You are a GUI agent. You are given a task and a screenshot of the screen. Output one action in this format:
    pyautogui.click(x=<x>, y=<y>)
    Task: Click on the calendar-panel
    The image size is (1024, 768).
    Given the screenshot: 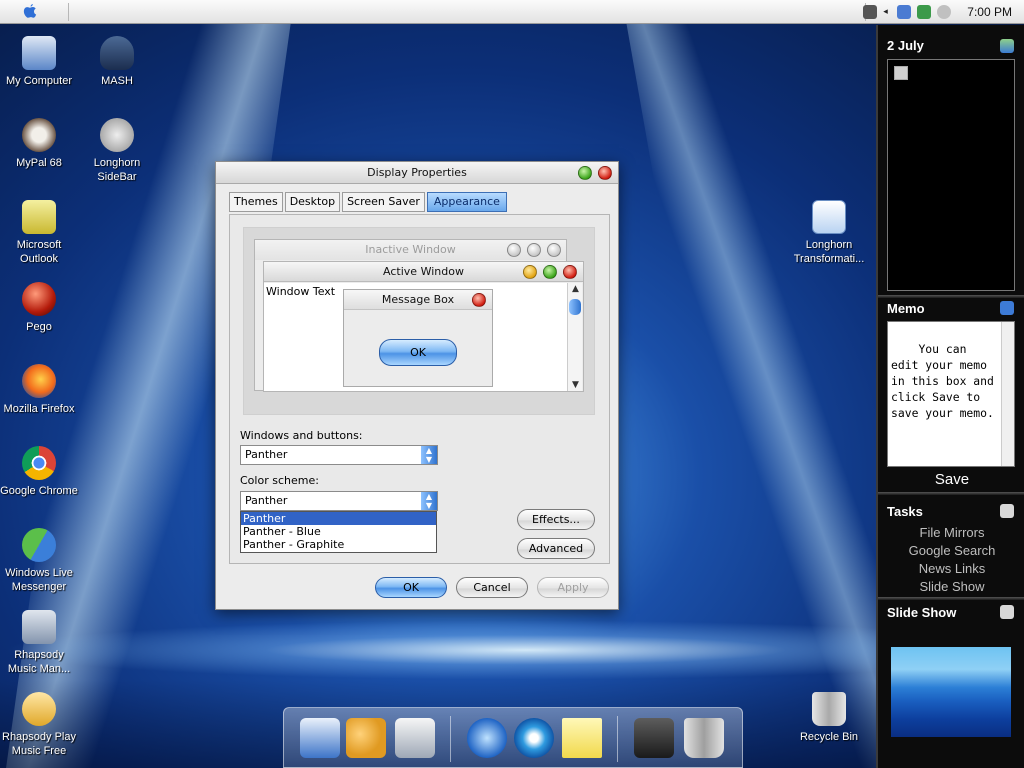 What is the action you would take?
    pyautogui.click(x=951, y=175)
    